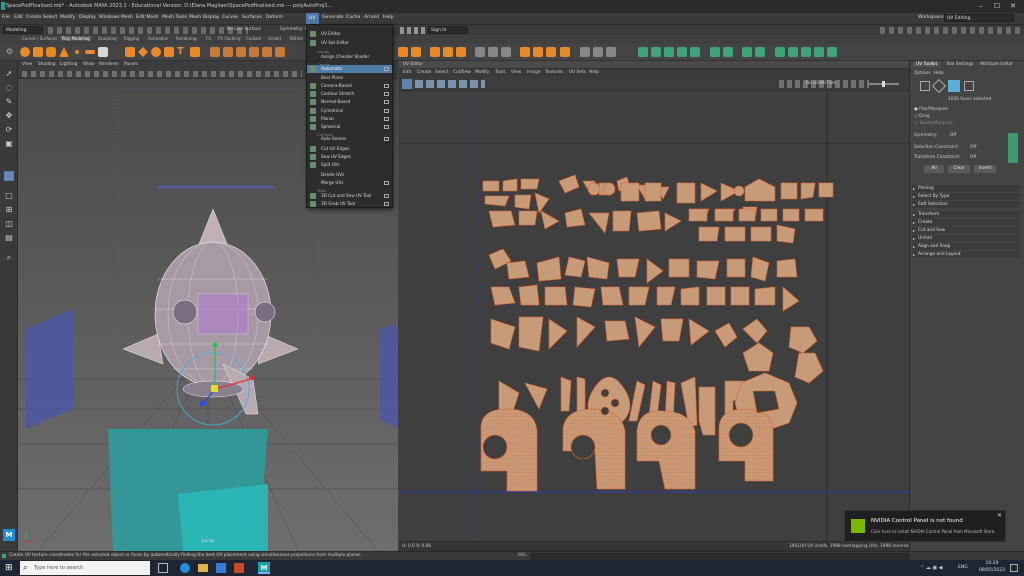 This screenshot has width=1024, height=576. I want to click on tab-attribute-editor: Attribute Editor, so click(996, 64).